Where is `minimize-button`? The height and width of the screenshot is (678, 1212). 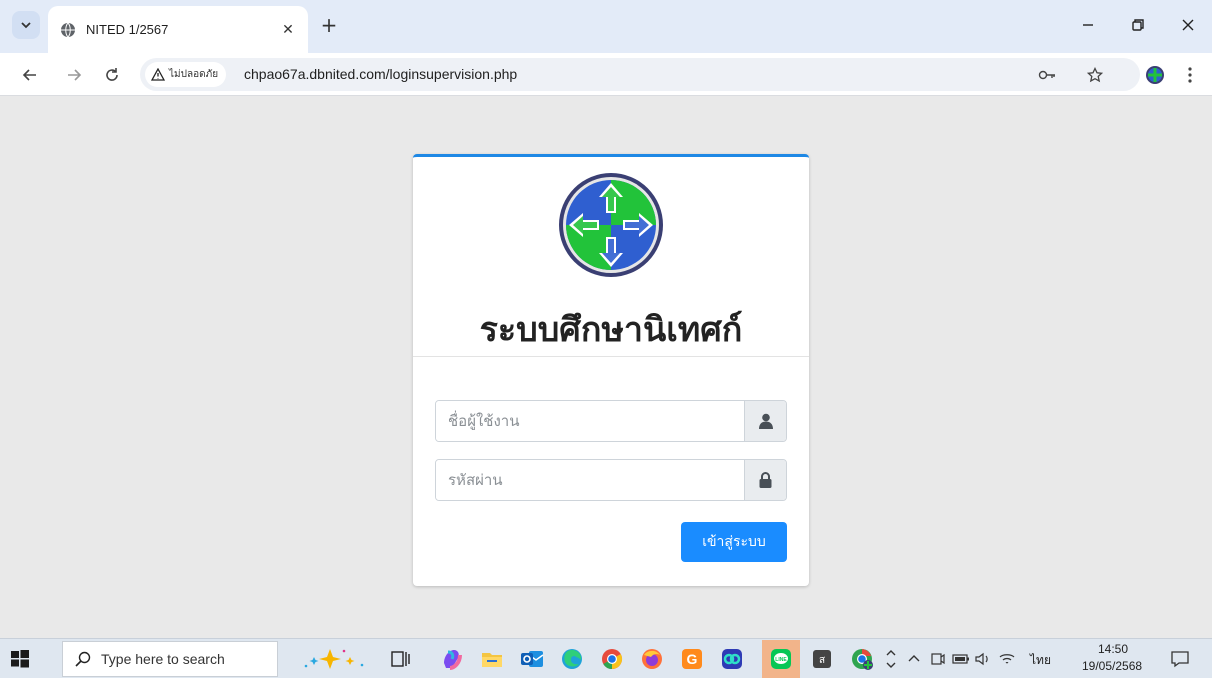
minimize-button is located at coordinates (1088, 25).